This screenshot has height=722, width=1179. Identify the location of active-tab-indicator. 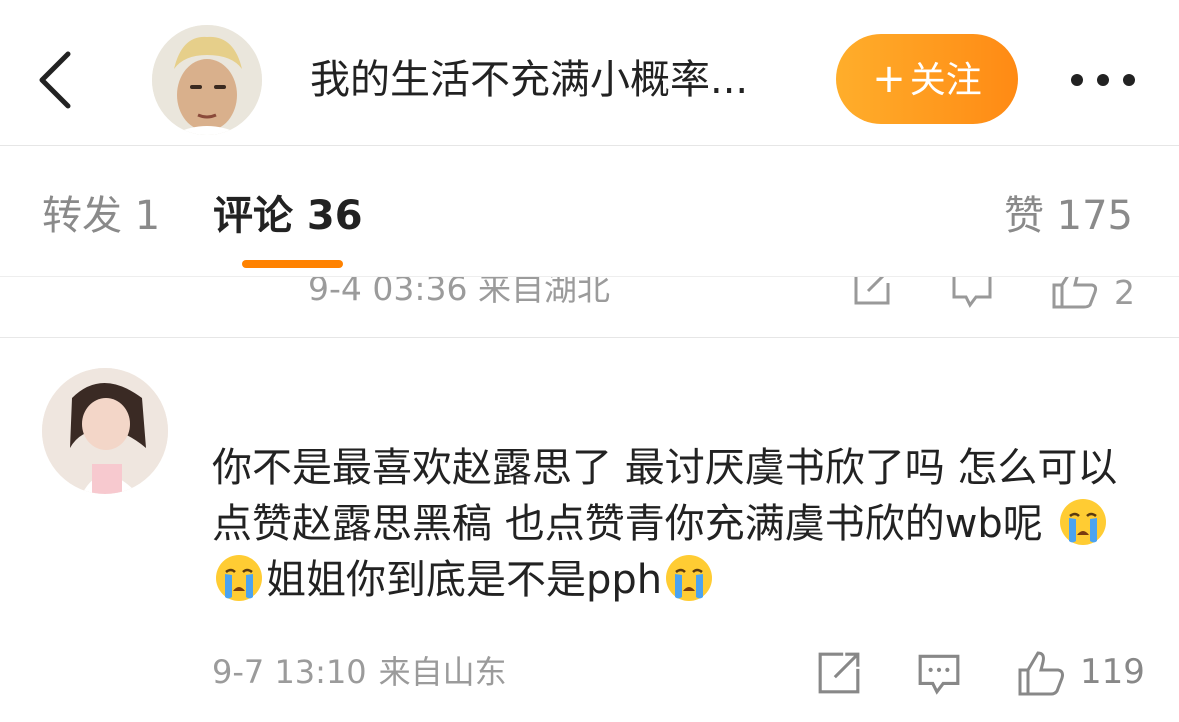
(292, 264).